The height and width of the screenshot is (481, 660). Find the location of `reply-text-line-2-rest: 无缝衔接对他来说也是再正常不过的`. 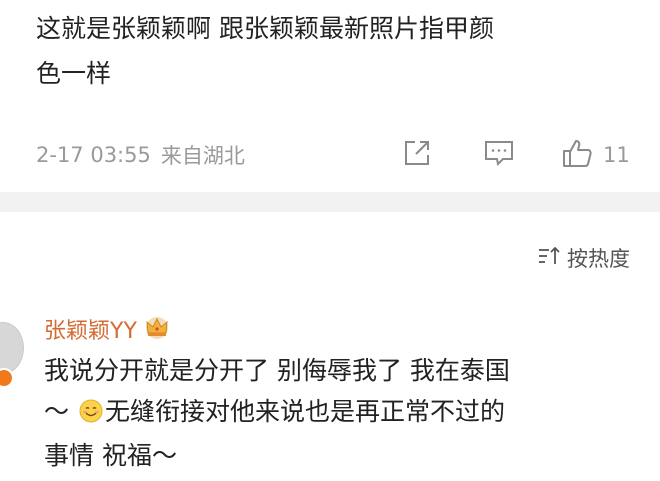

reply-text-line-2-rest: 无缝衔接对他来说也是再正常不过的 is located at coordinates (304, 411).